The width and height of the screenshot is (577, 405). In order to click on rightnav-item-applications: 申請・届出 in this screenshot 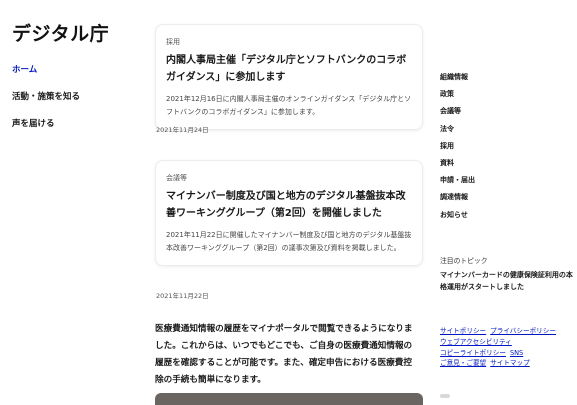, I will do `click(457, 180)`.